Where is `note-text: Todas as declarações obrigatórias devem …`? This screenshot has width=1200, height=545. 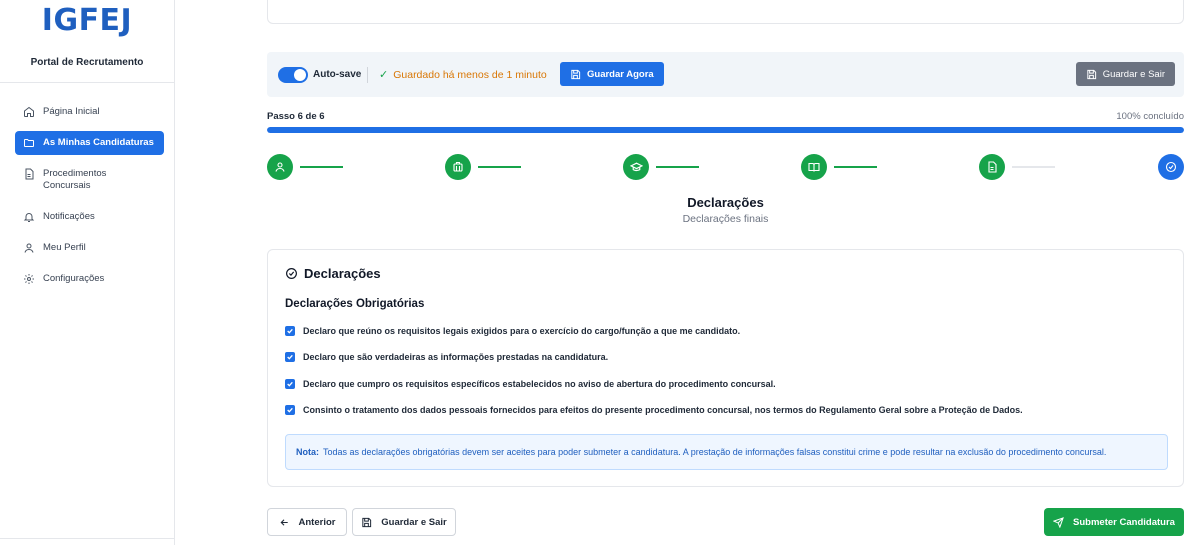 note-text: Todas as declarações obrigatórias devem … is located at coordinates (715, 452).